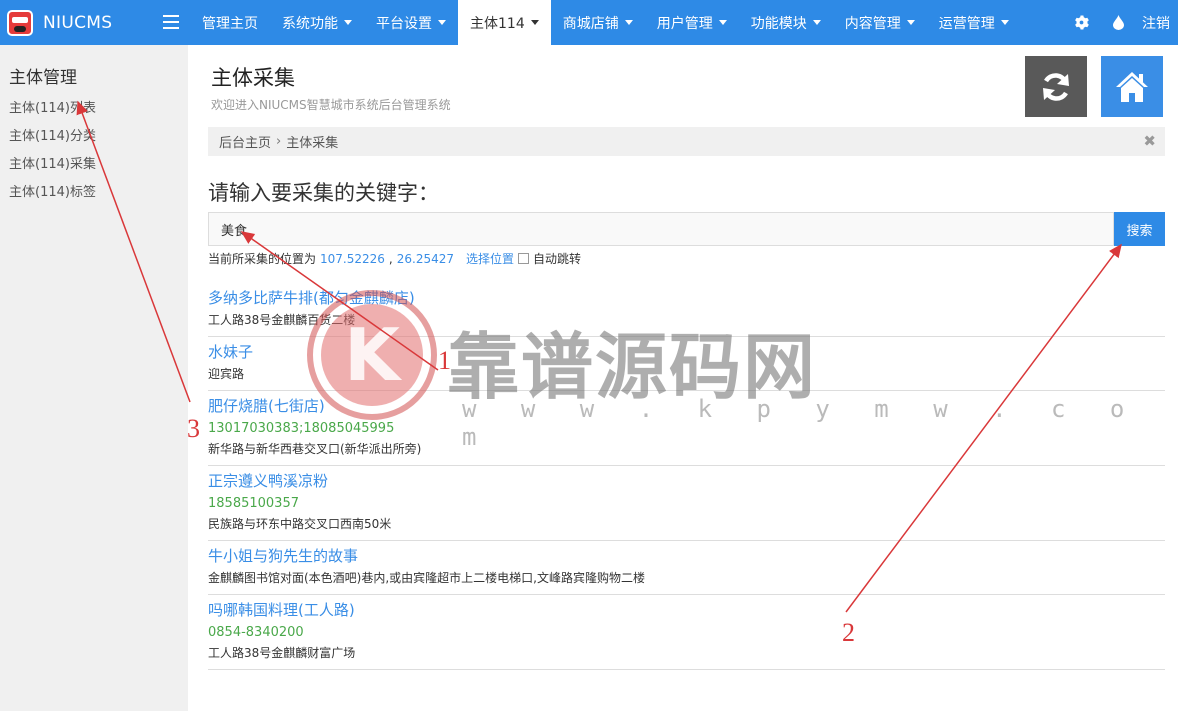 The width and height of the screenshot is (1178, 711). I want to click on menu-item-label: 功能模块, so click(778, 23).